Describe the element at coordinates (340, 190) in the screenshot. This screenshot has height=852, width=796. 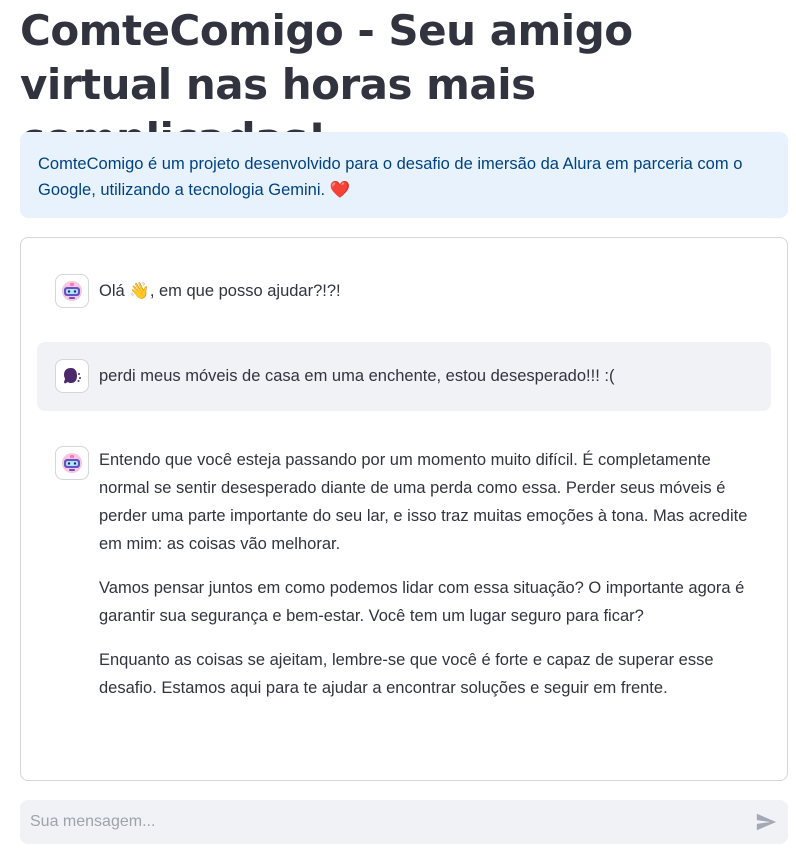
I see `heart-emoji: ❤️` at that location.